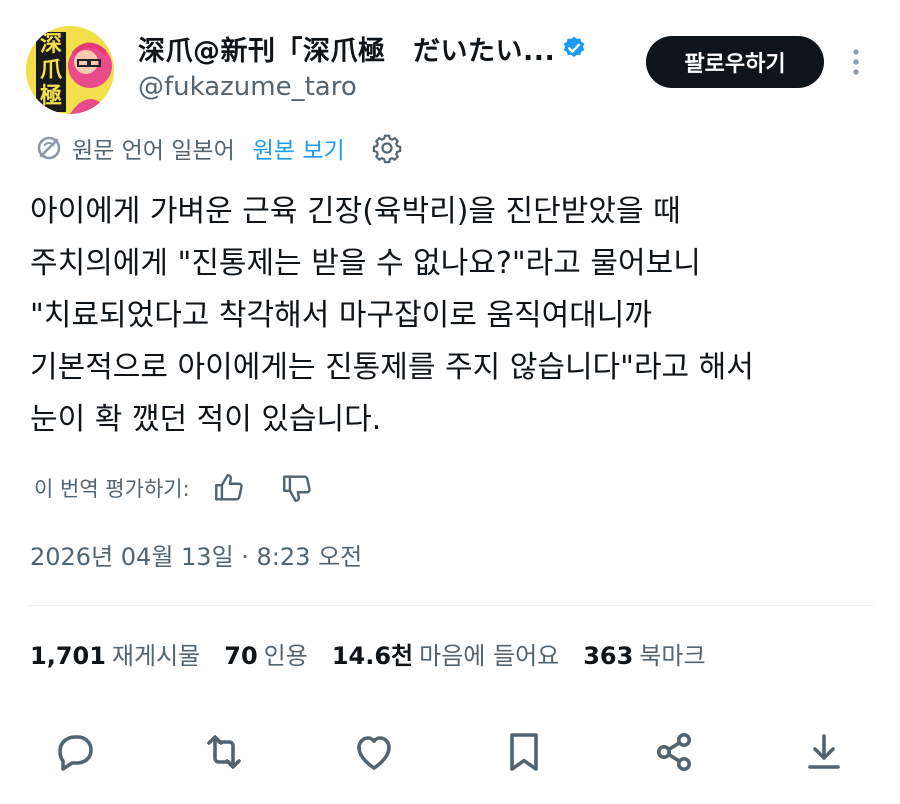 This screenshot has height=804, width=900. Describe the element at coordinates (68, 656) in the screenshot. I see `stat-value: 1,701` at that location.